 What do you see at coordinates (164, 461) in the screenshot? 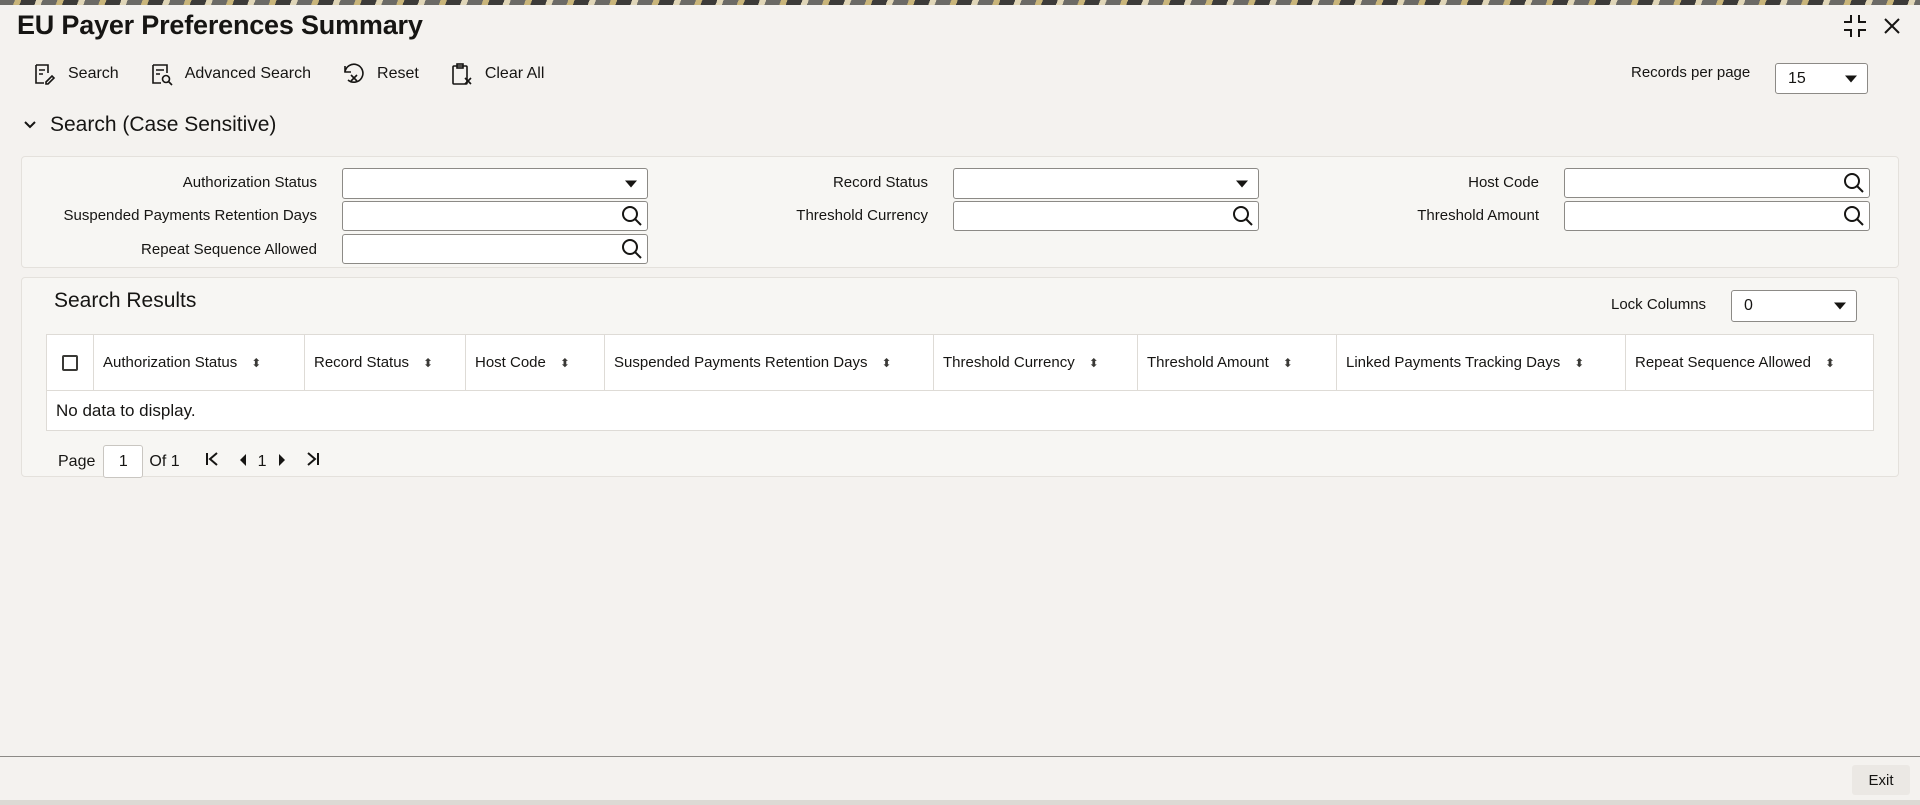
I see `page-of-label: Of 1` at bounding box center [164, 461].